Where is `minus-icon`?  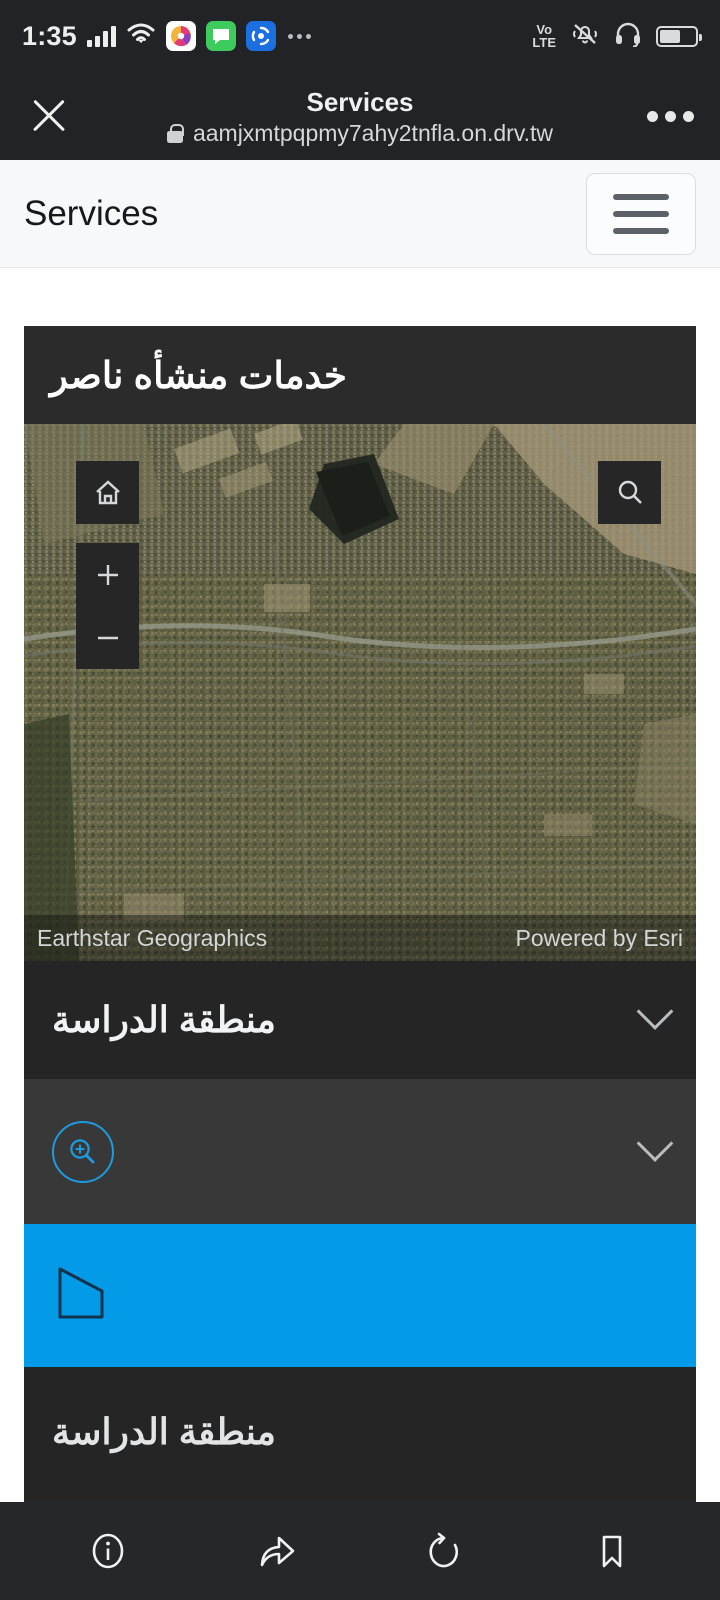
minus-icon is located at coordinates (107, 637).